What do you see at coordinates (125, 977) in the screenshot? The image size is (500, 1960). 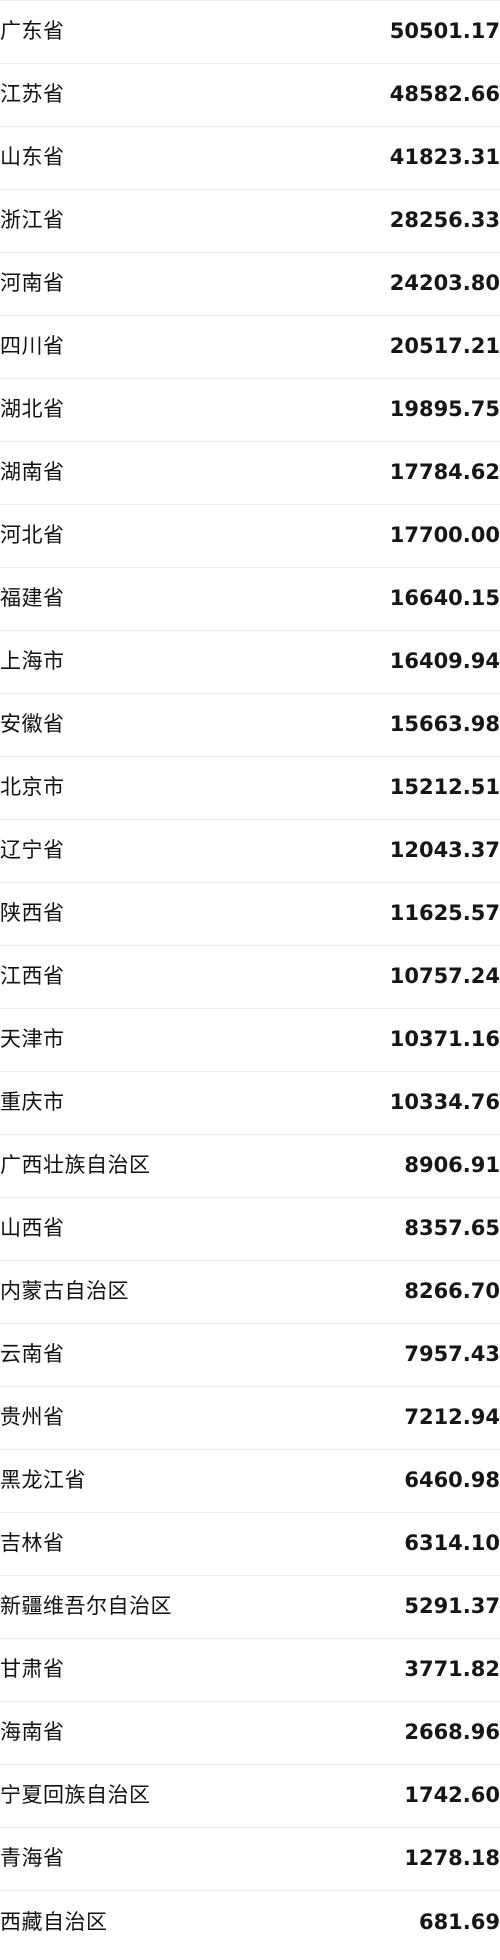 I see `region-name-cell: 江西省` at bounding box center [125, 977].